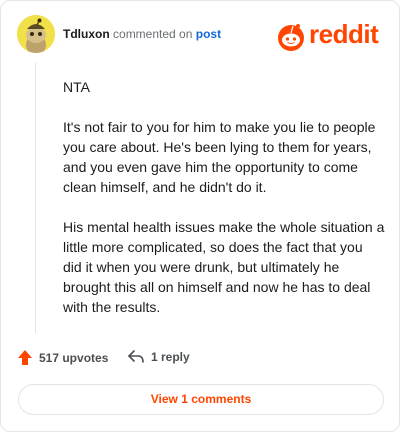 This screenshot has width=400, height=432. I want to click on comment-actions: 517 upvotes 1 reply, so click(202, 359).